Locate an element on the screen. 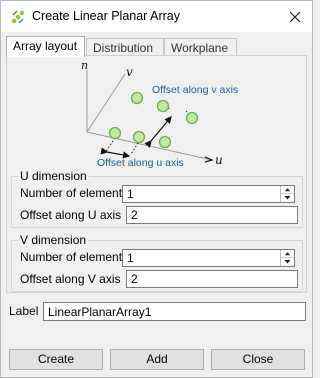  label-field is located at coordinates (174, 311).